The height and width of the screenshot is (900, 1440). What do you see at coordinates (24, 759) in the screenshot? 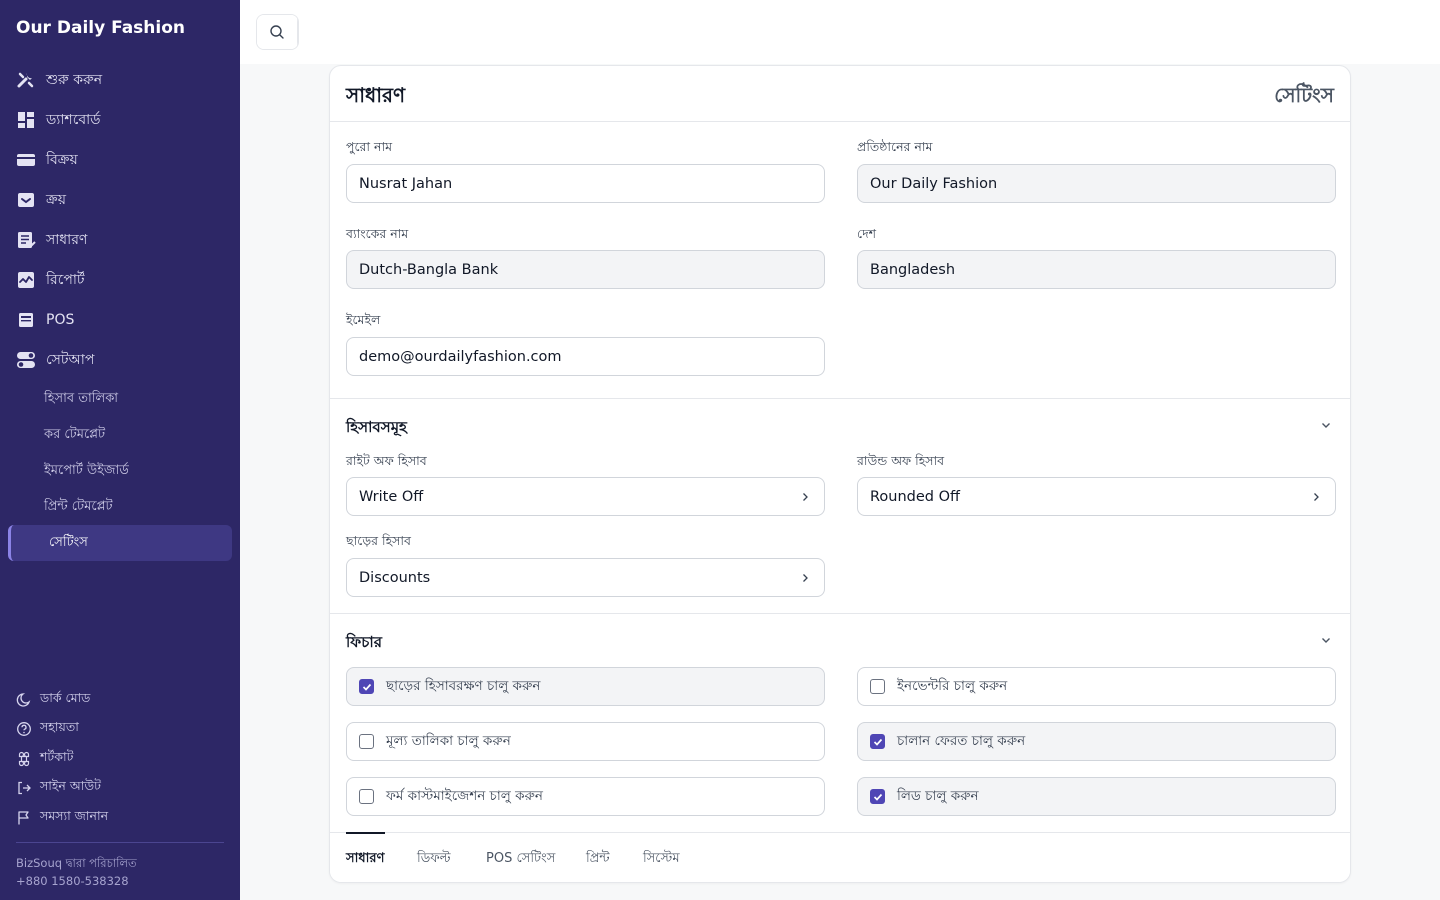
I see `command-icon` at bounding box center [24, 759].